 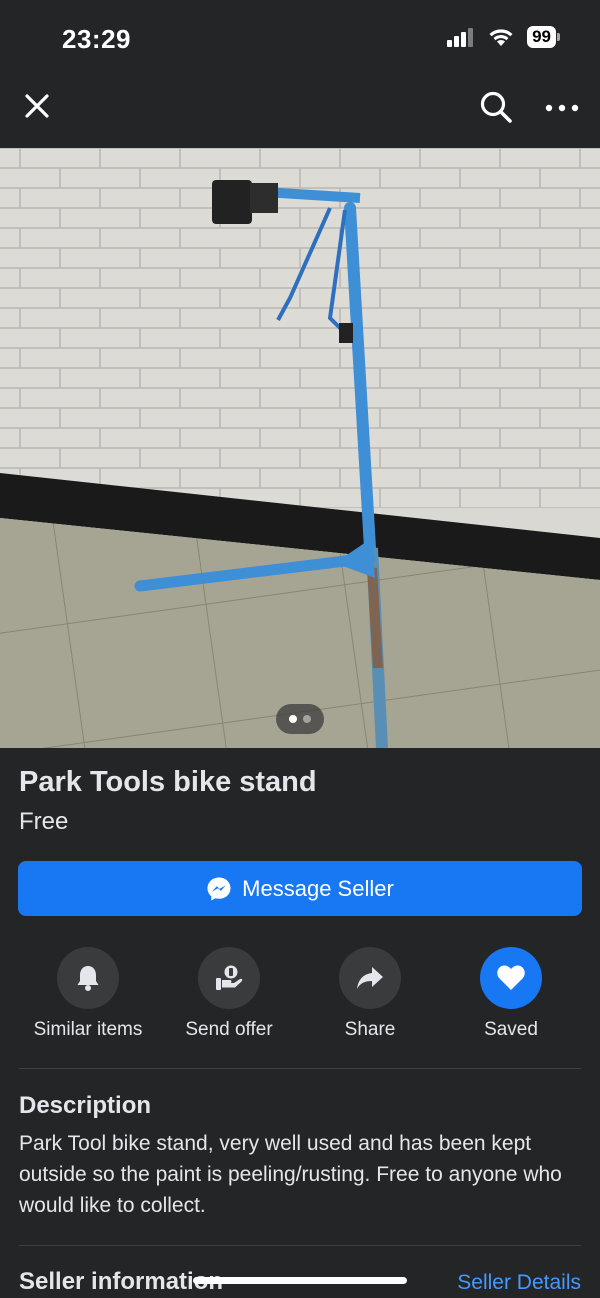 I want to click on send-offer-button: Send offer, so click(x=229, y=994).